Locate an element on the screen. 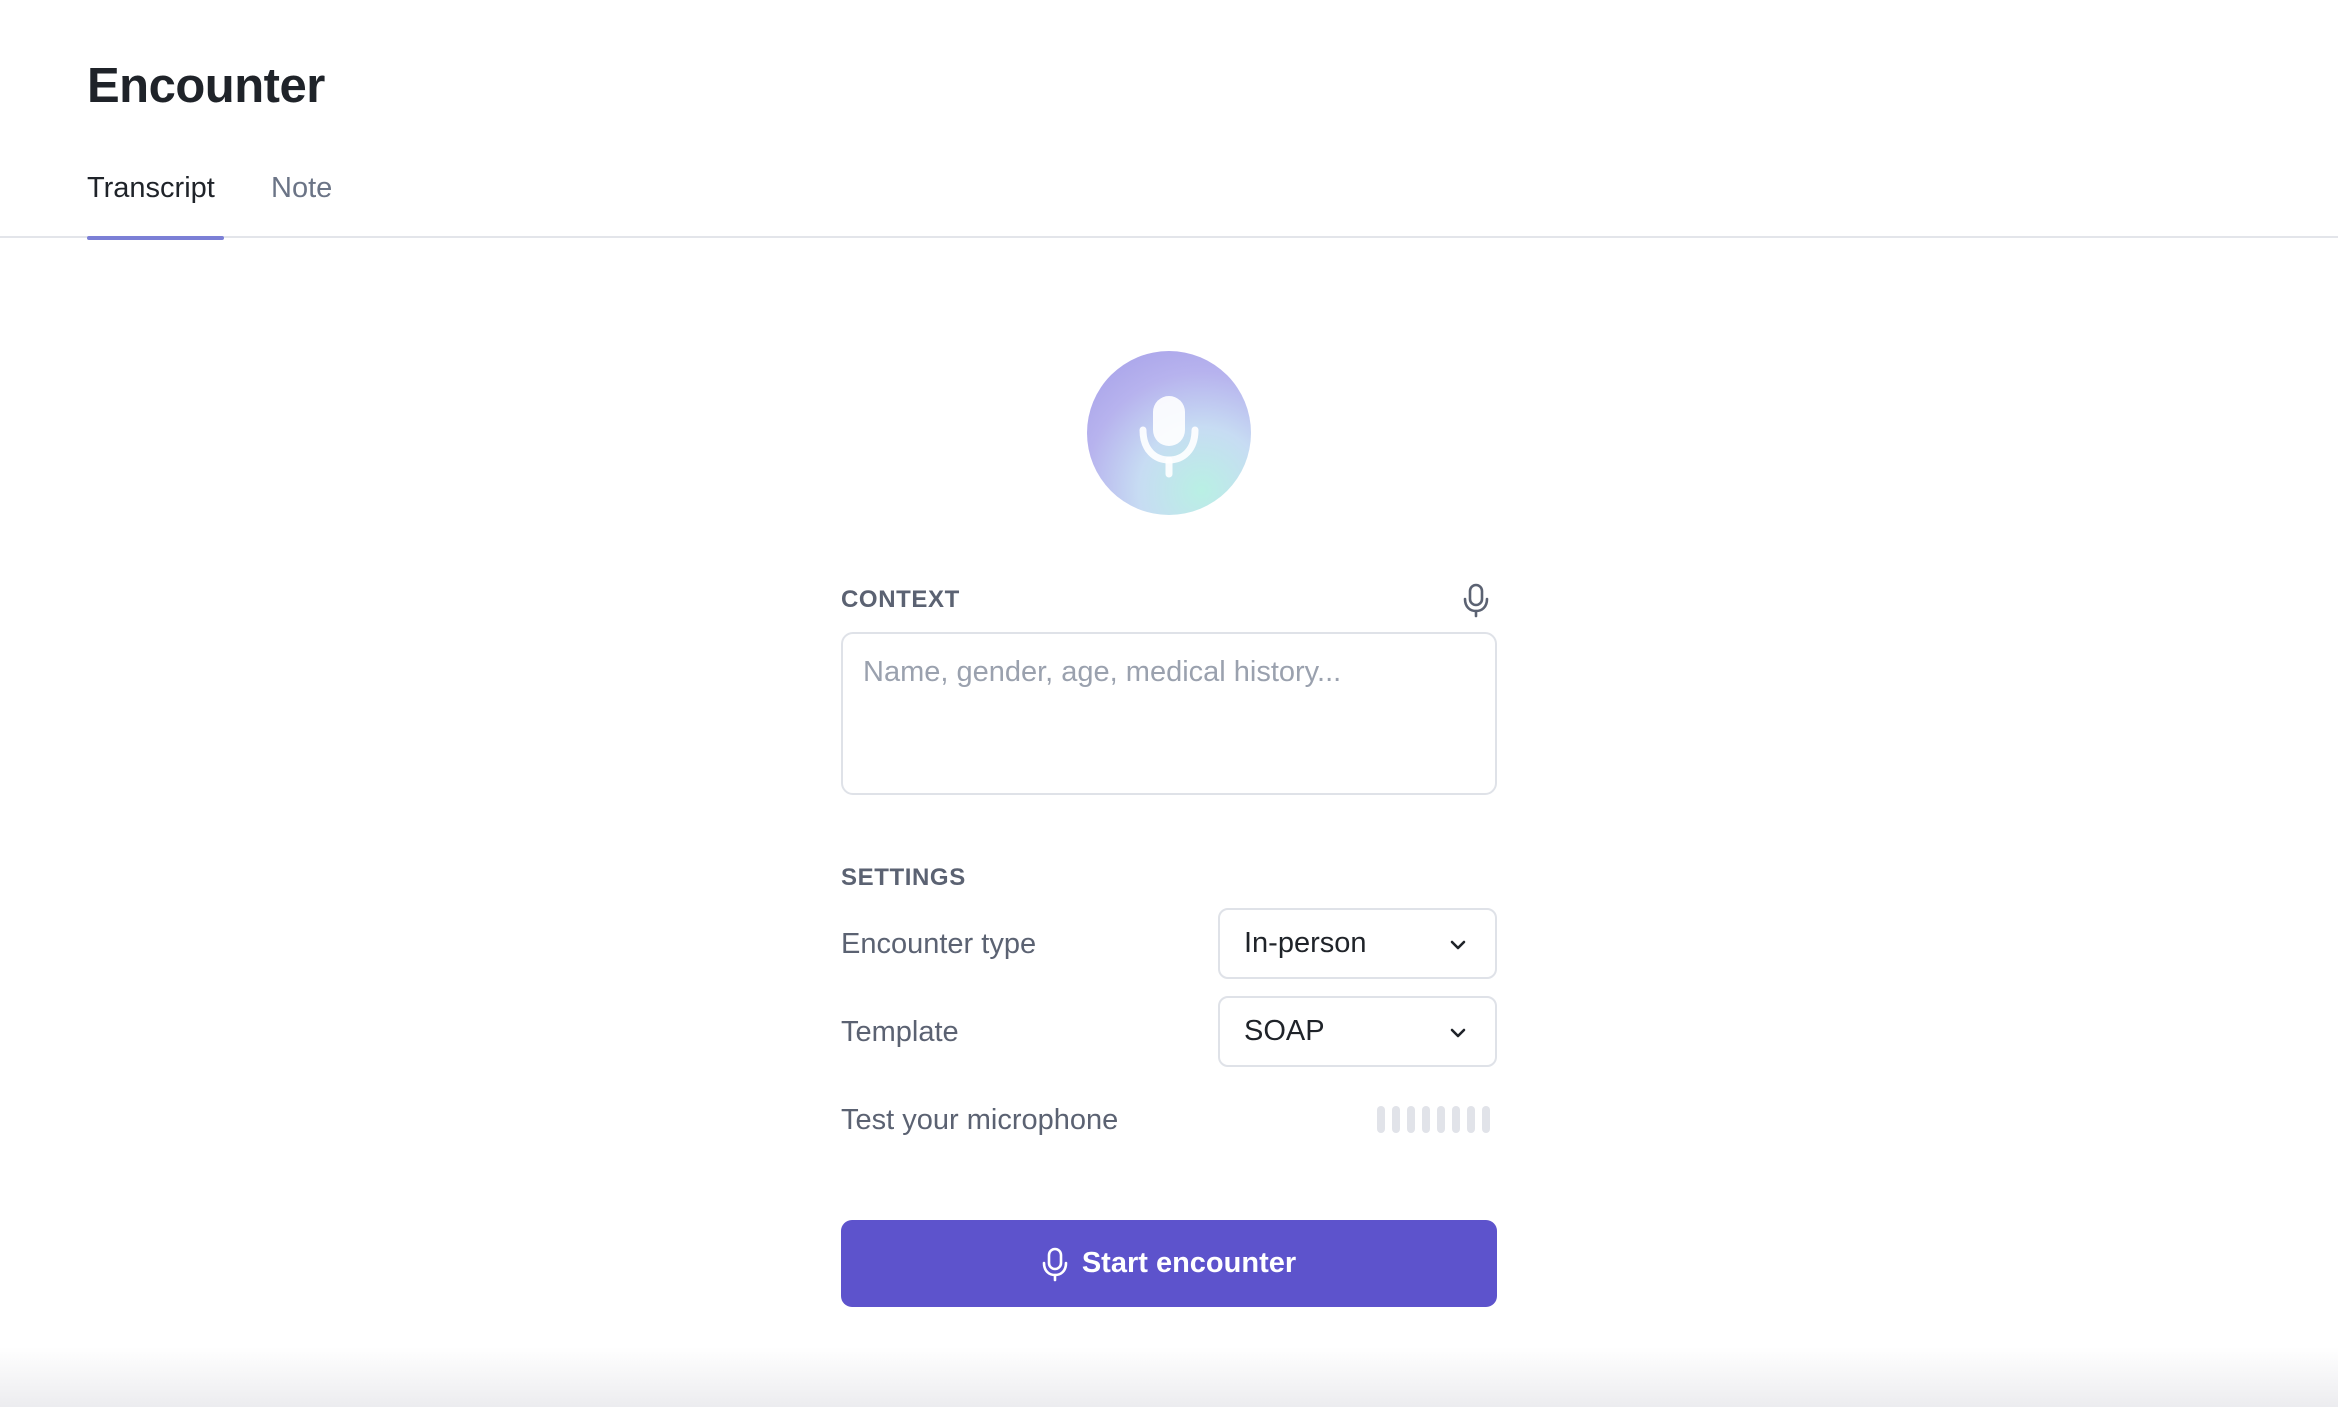 The height and width of the screenshot is (1407, 2338). tab-transcript: Transcript is located at coordinates (155, 206).